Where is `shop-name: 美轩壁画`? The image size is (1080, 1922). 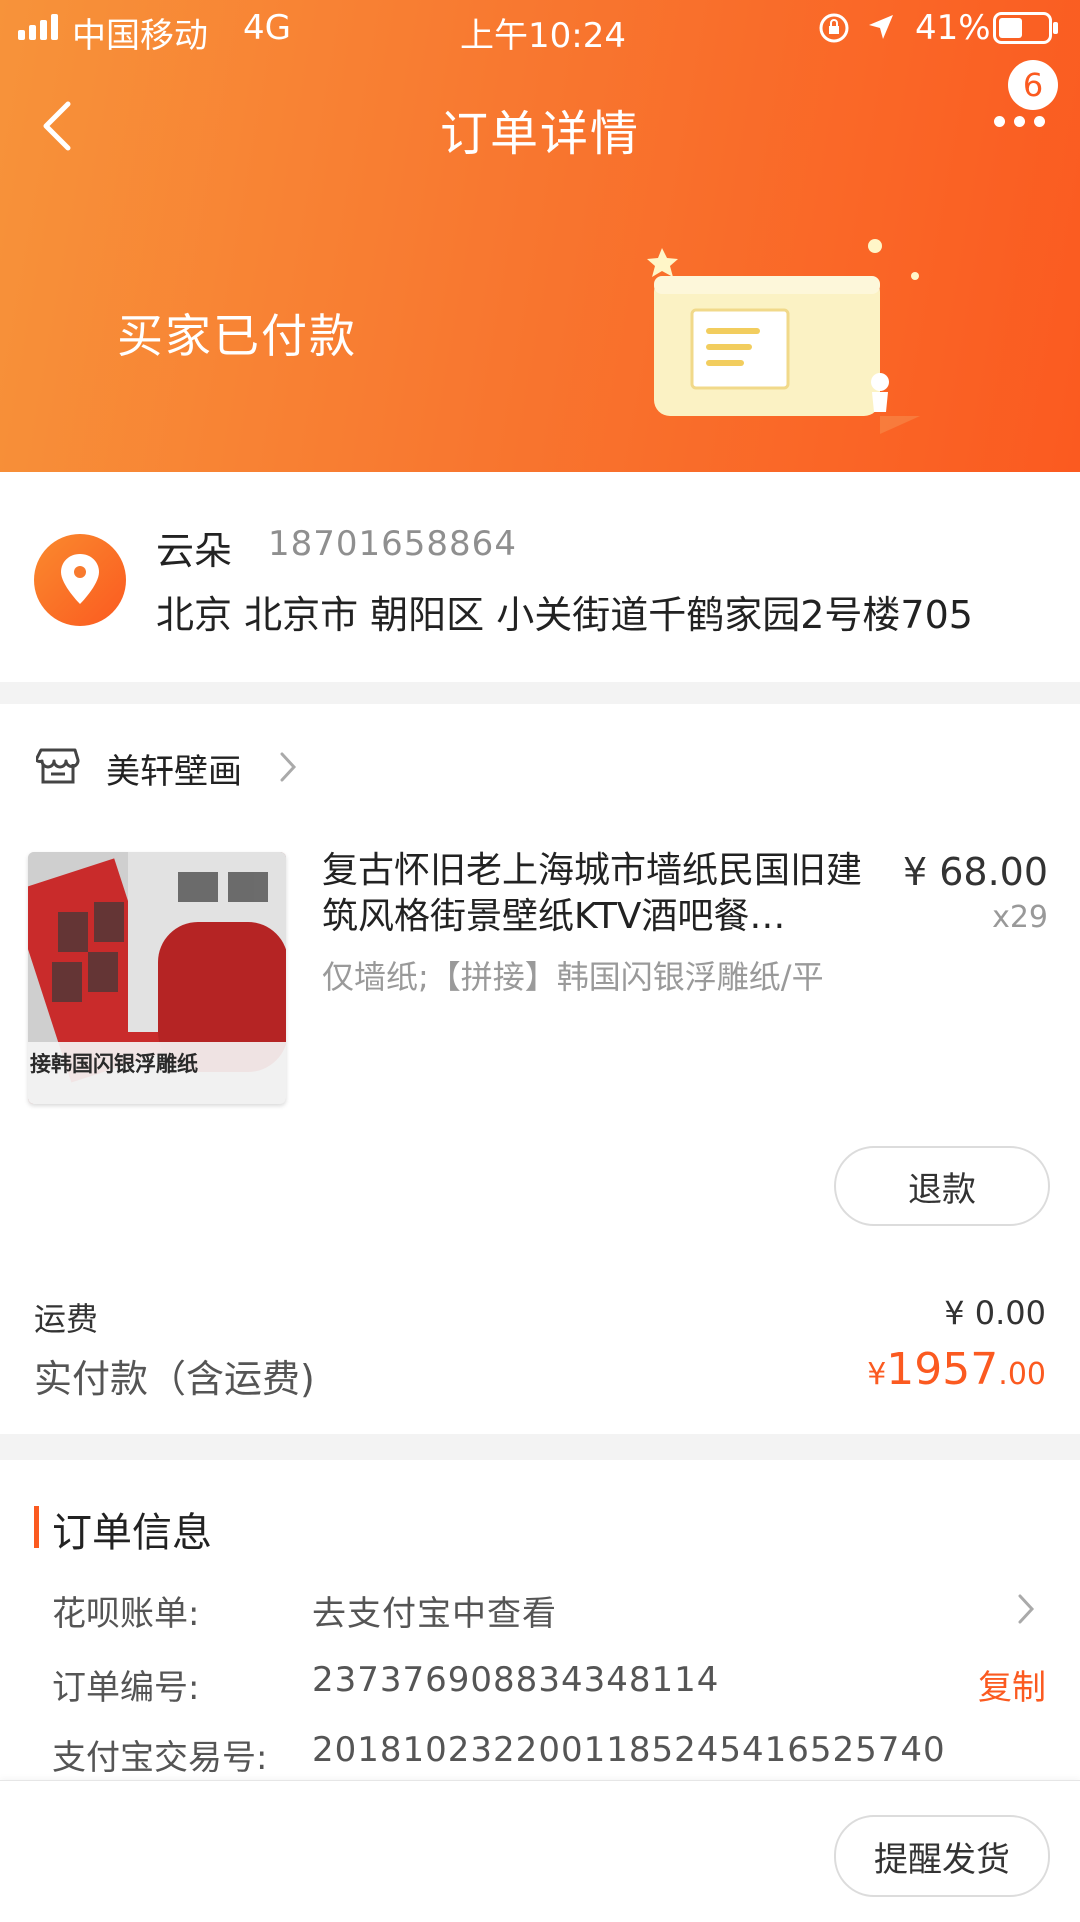
shop-name: 美轩壁画 is located at coordinates (174, 768).